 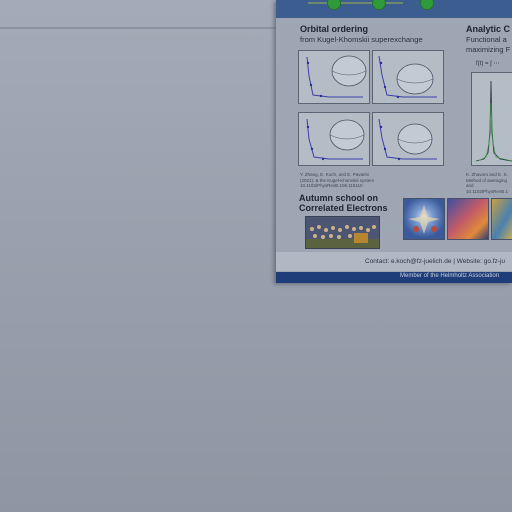 What do you see at coordinates (488, 29) in the screenshot?
I see `analytic-title: Analytic C` at bounding box center [488, 29].